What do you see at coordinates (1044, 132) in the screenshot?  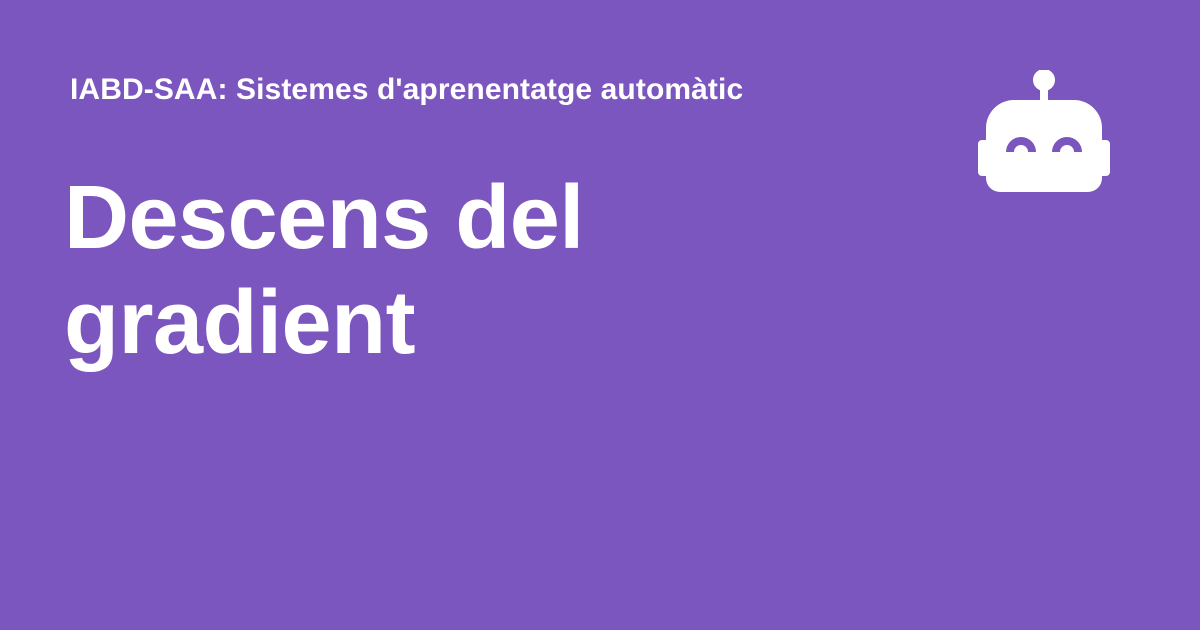 I see `robot-icon` at bounding box center [1044, 132].